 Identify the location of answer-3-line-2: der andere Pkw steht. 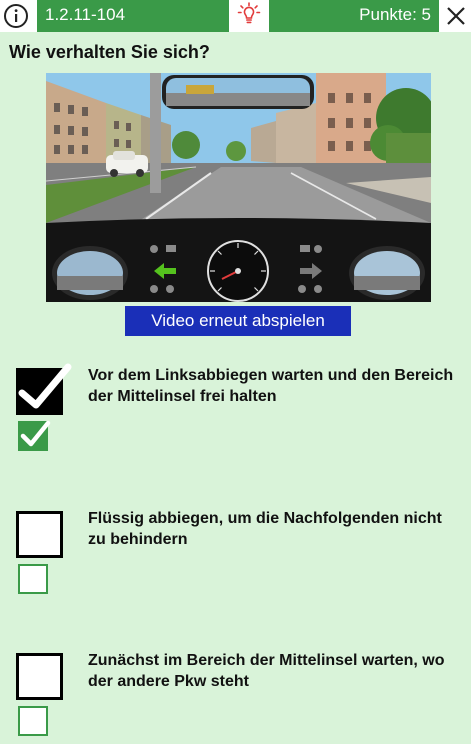
(168, 681).